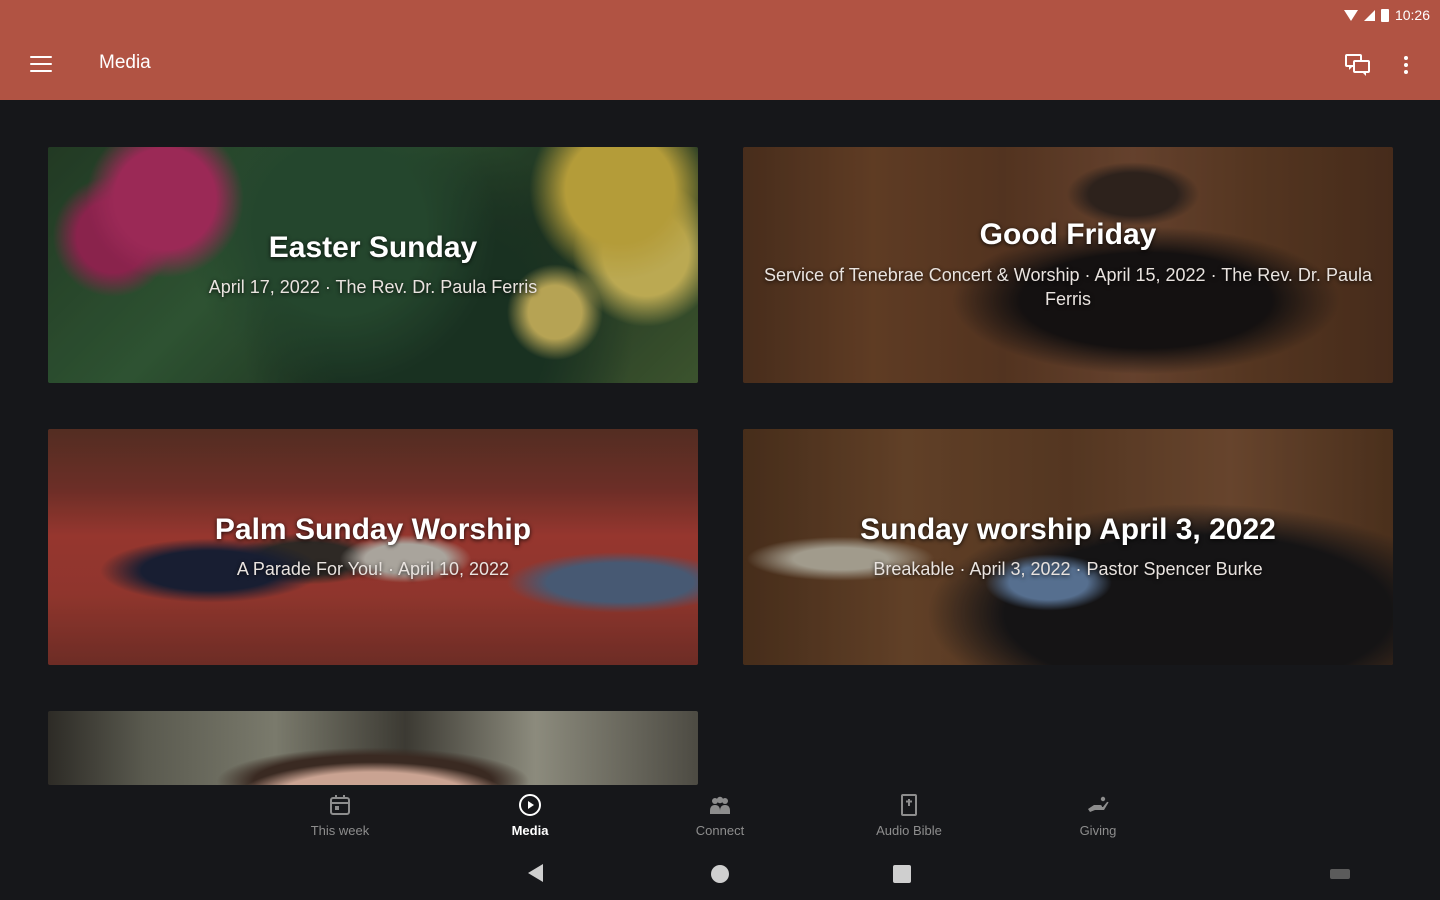  Describe the element at coordinates (1358, 65) in the screenshot. I see `chat-icon` at that location.